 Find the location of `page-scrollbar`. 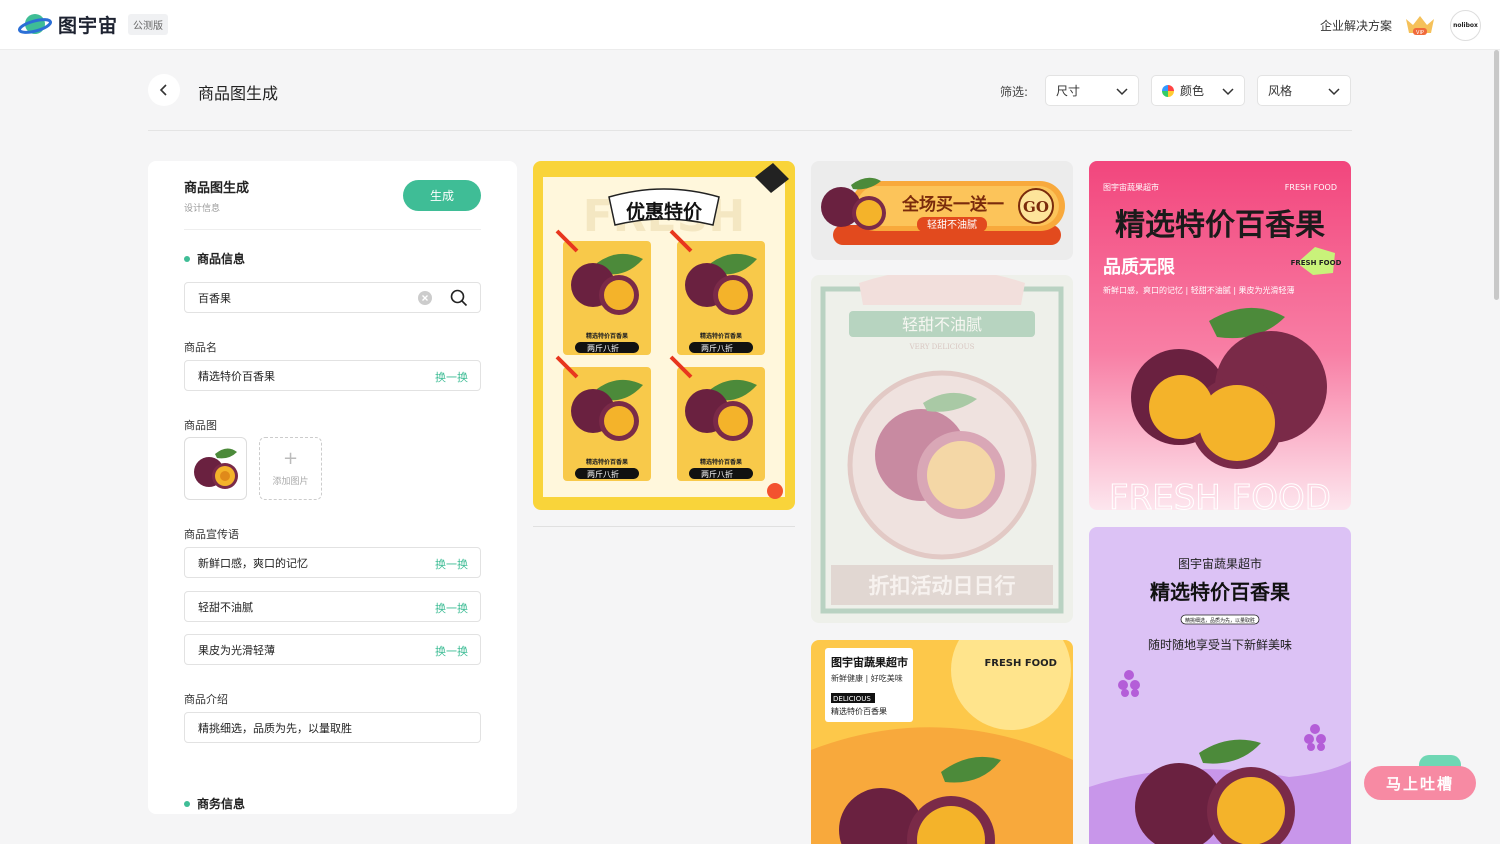

page-scrollbar is located at coordinates (1496, 447).